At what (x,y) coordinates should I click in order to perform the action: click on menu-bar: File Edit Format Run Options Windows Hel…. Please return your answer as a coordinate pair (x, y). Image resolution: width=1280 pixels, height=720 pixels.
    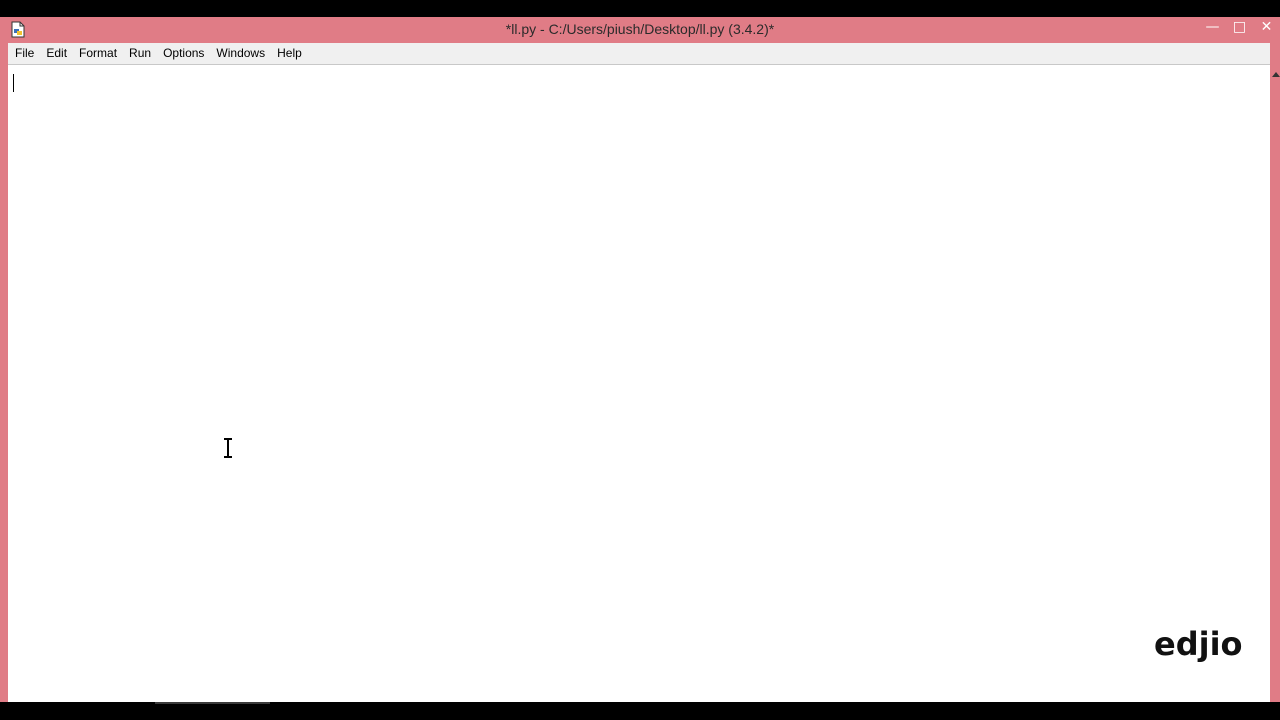
    Looking at the image, I should click on (639, 53).